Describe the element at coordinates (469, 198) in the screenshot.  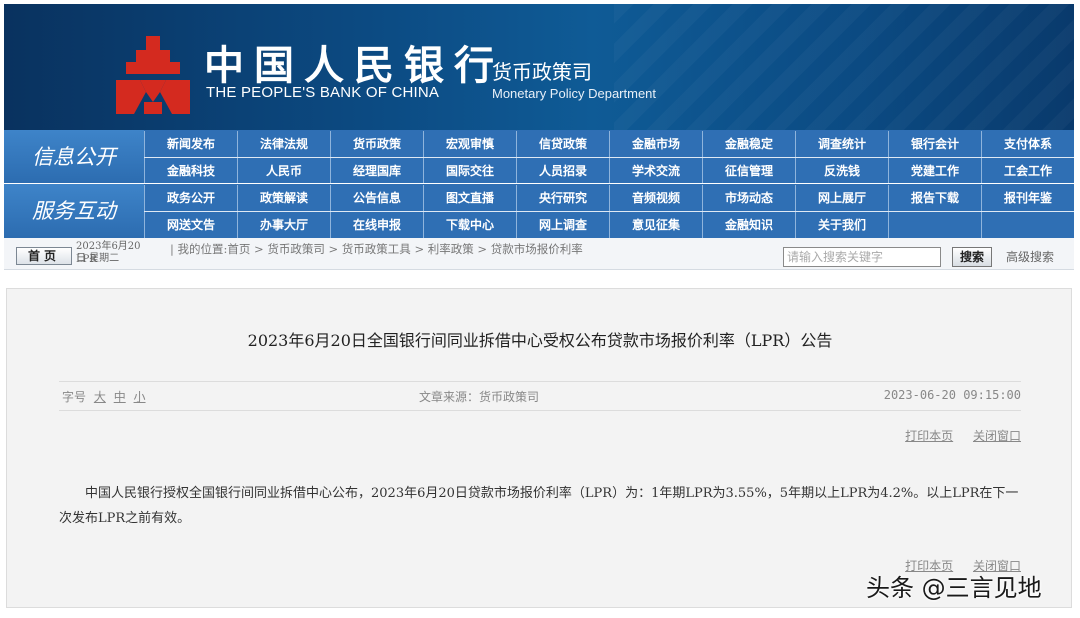
I see `nav-item-live: 图文直播` at that location.